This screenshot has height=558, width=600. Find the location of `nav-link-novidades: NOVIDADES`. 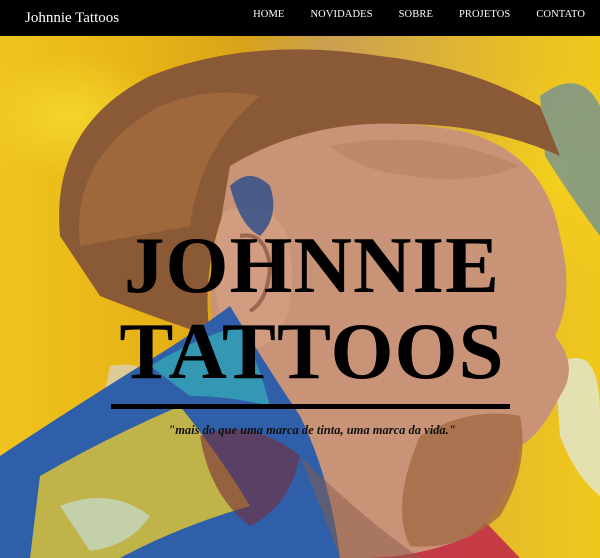

nav-link-novidades: NOVIDADES is located at coordinates (341, 15).